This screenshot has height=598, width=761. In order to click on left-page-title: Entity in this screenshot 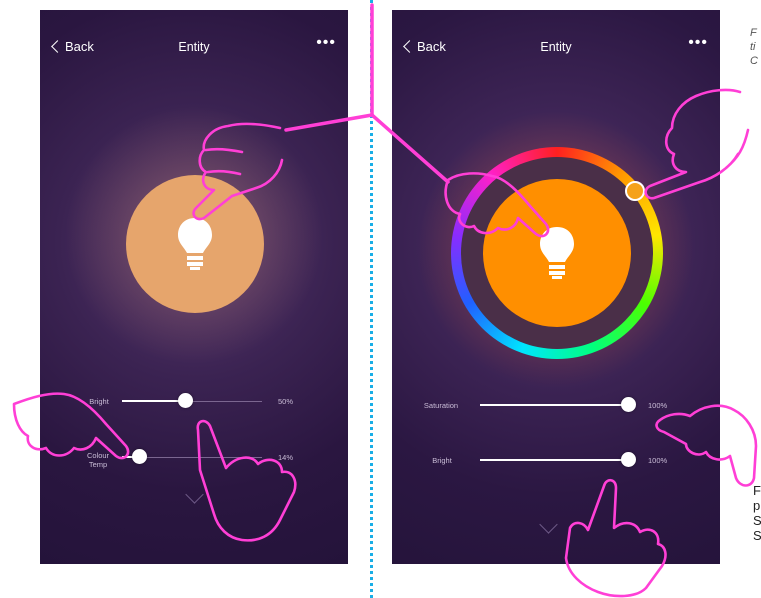, I will do `click(194, 47)`.